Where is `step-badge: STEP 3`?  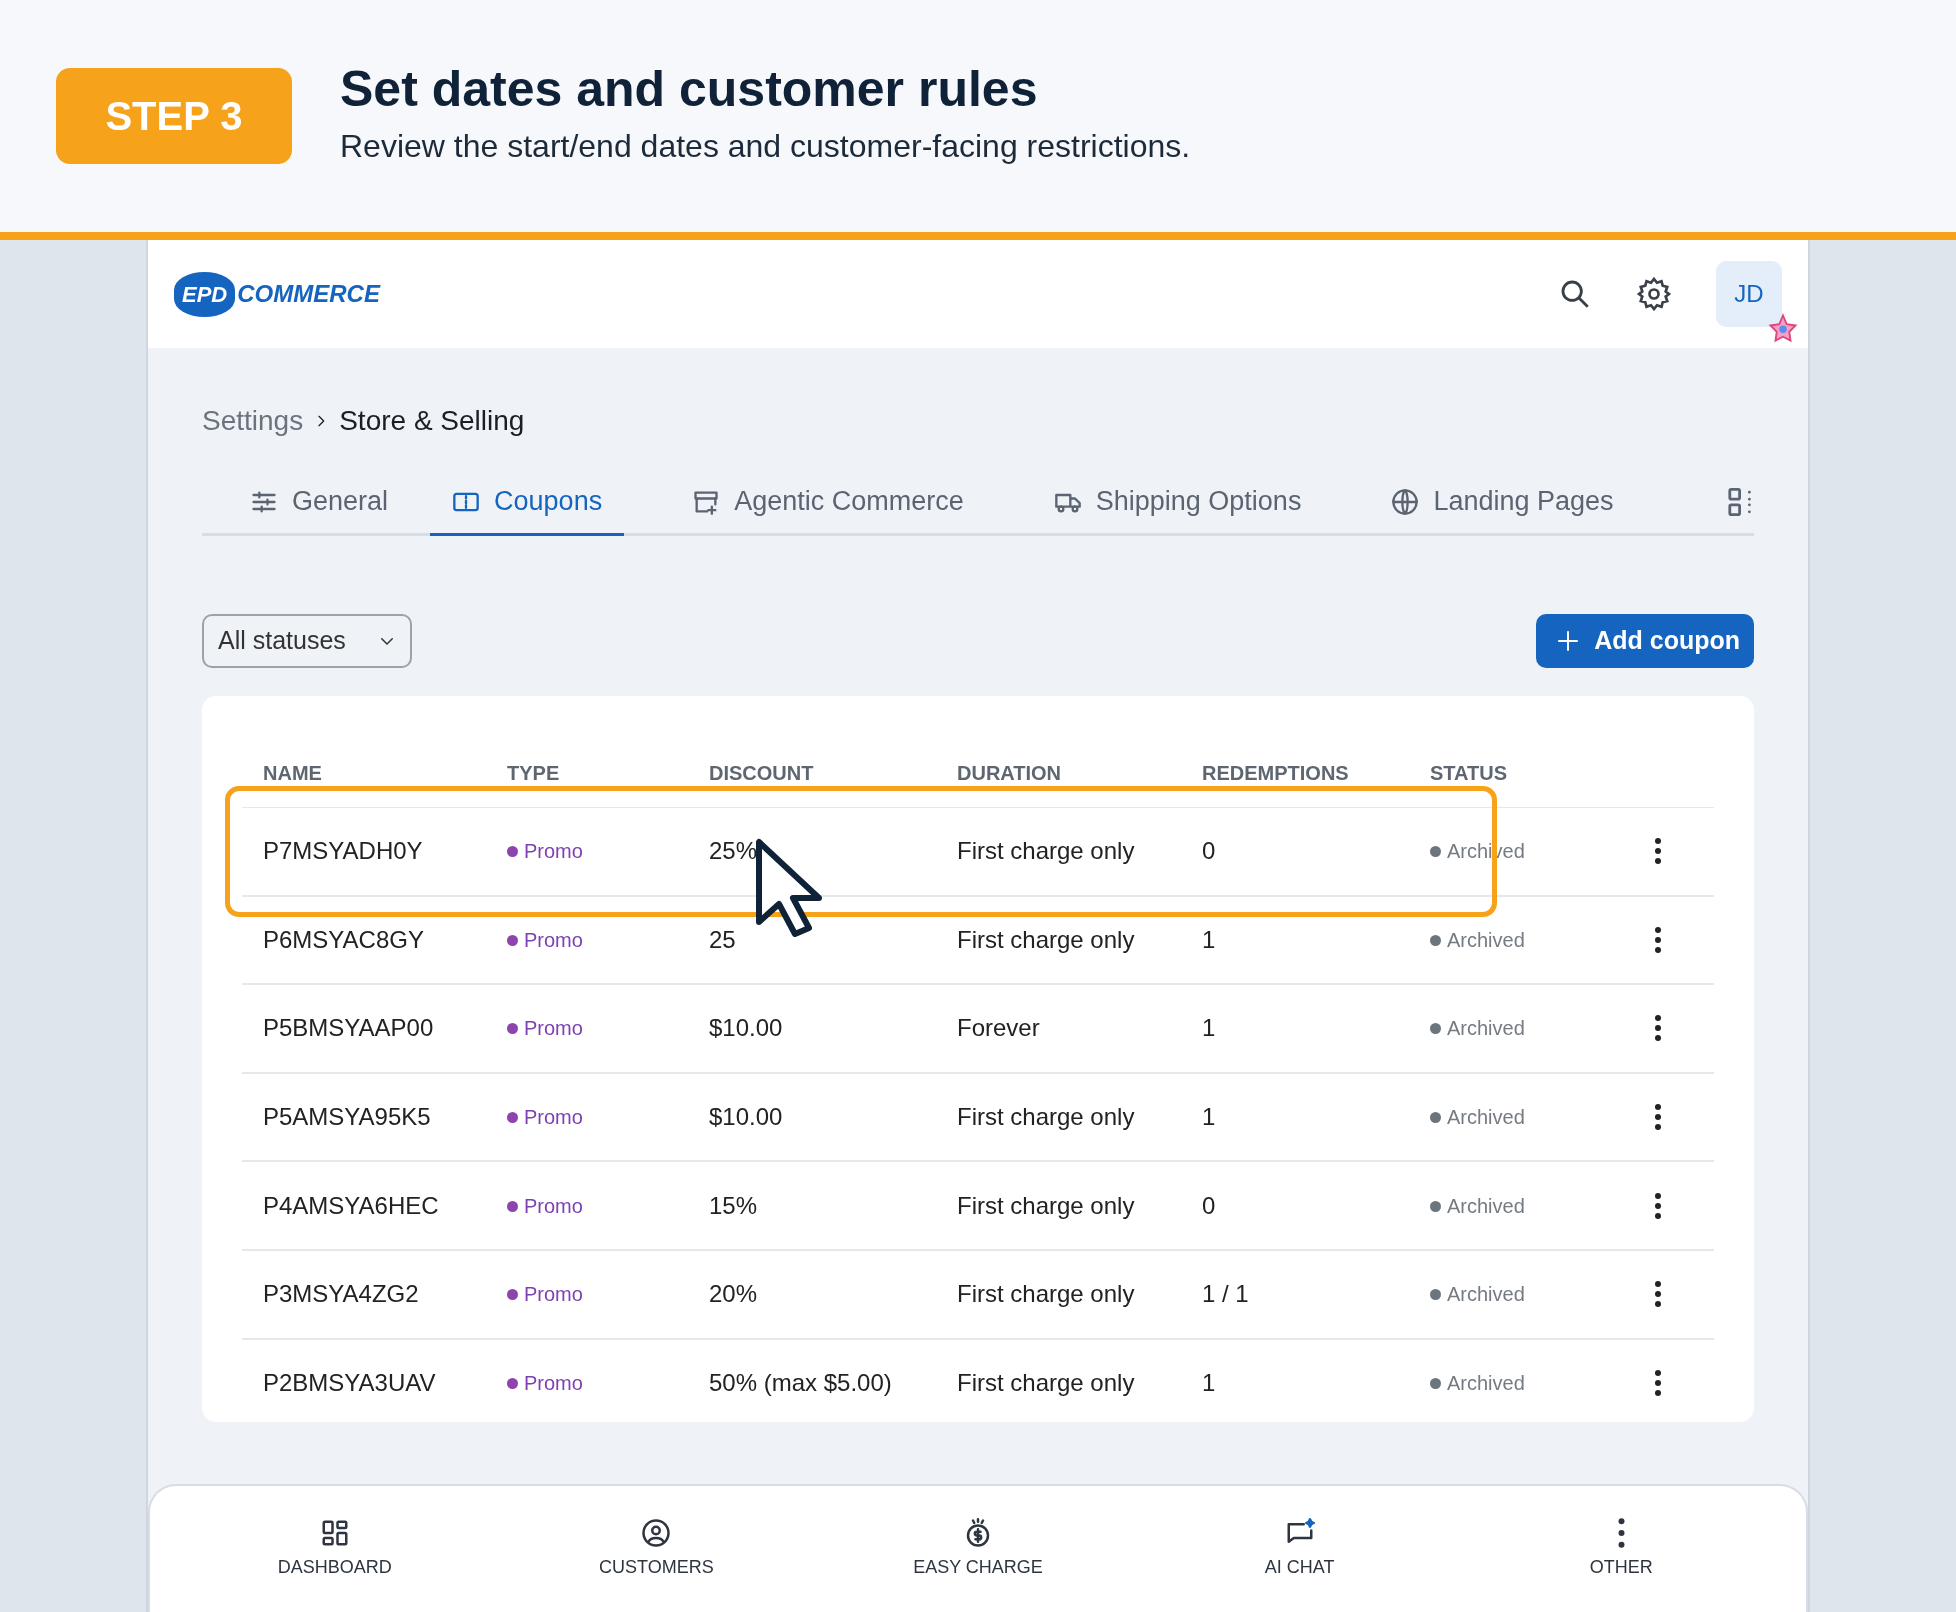 step-badge: STEP 3 is located at coordinates (174, 116).